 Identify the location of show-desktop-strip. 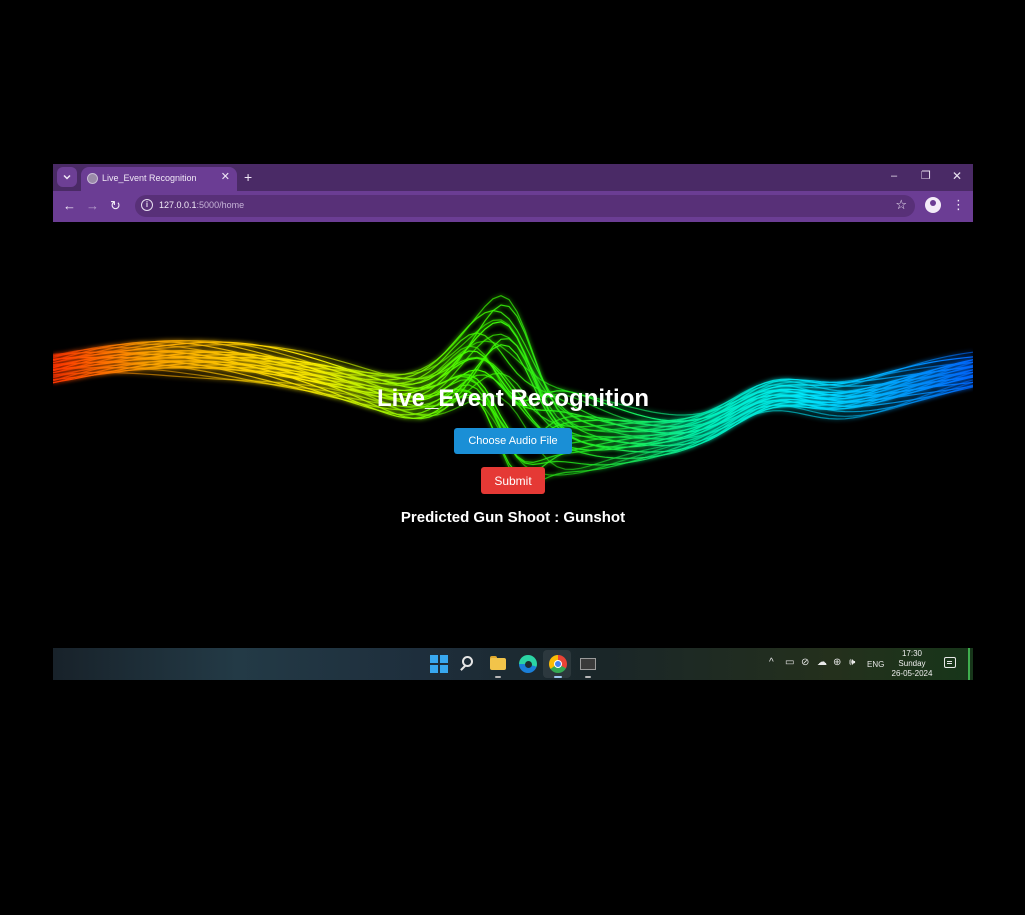
(969, 664).